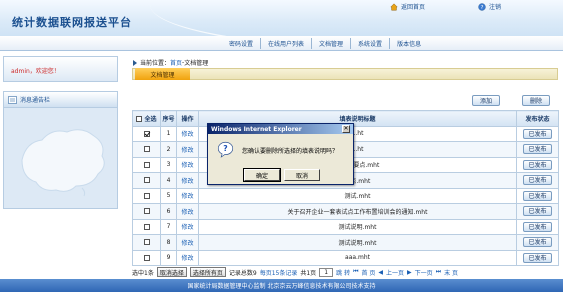 Image resolution: width=563 pixels, height=292 pixels. Describe the element at coordinates (302, 175) in the screenshot. I see `cancel-button: 取消` at that location.